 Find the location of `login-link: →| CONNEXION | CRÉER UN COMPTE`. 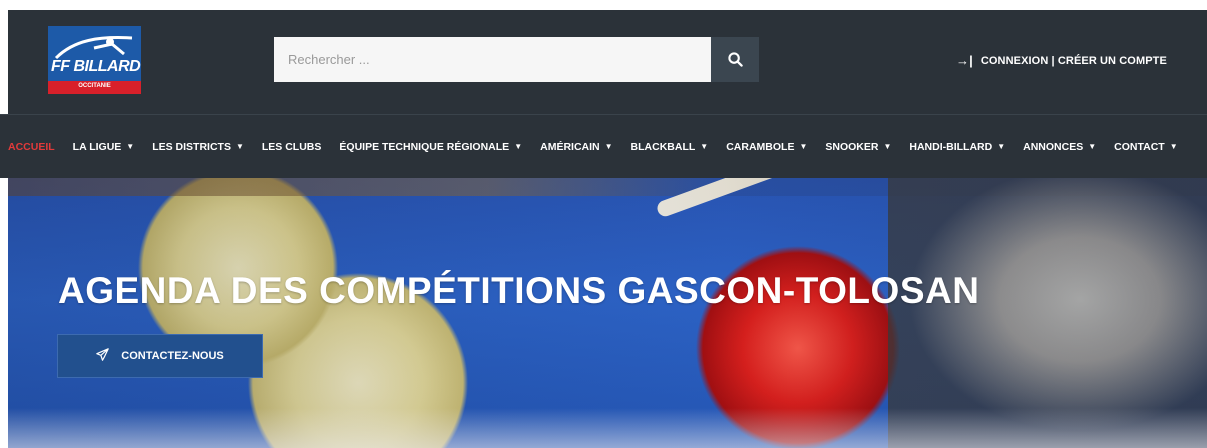

login-link: →| CONNEXION | CRÉER UN COMPTE is located at coordinates (1061, 60).